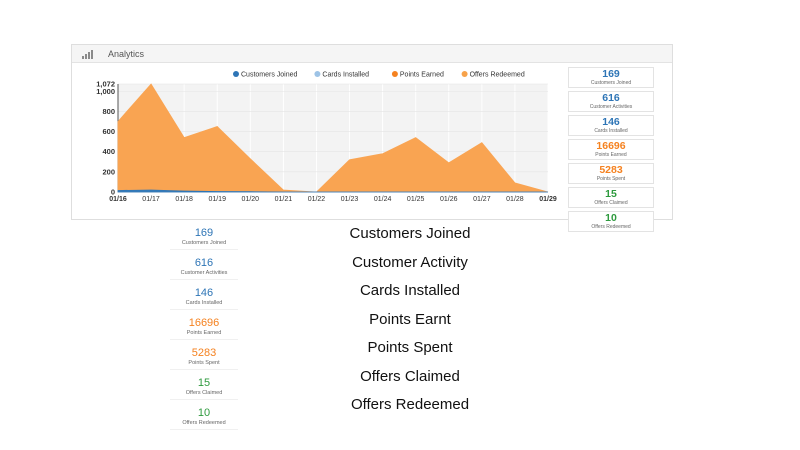  I want to click on x-tick-label: 01/24, so click(383, 199).